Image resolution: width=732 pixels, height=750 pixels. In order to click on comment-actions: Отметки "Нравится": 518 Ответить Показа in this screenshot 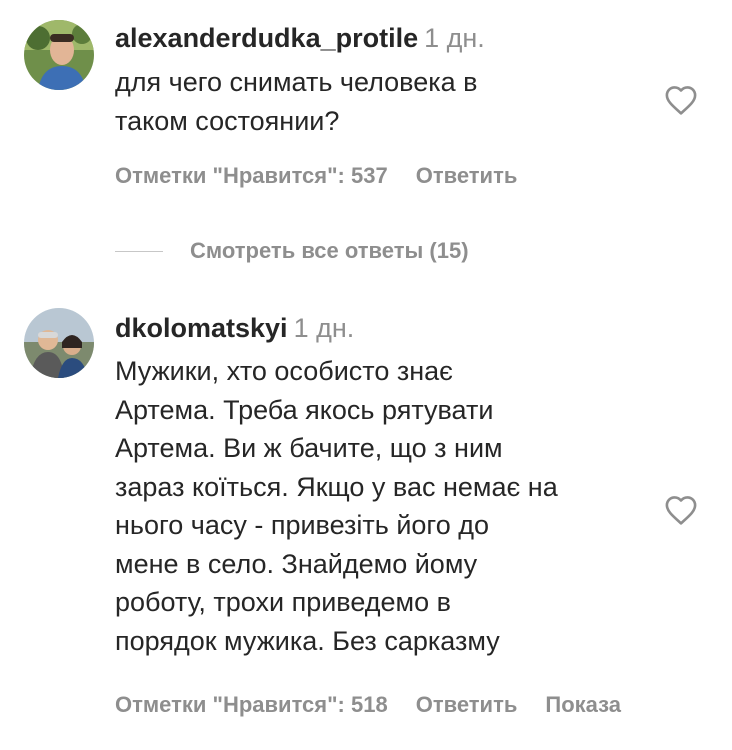, I will do `click(423, 705)`.